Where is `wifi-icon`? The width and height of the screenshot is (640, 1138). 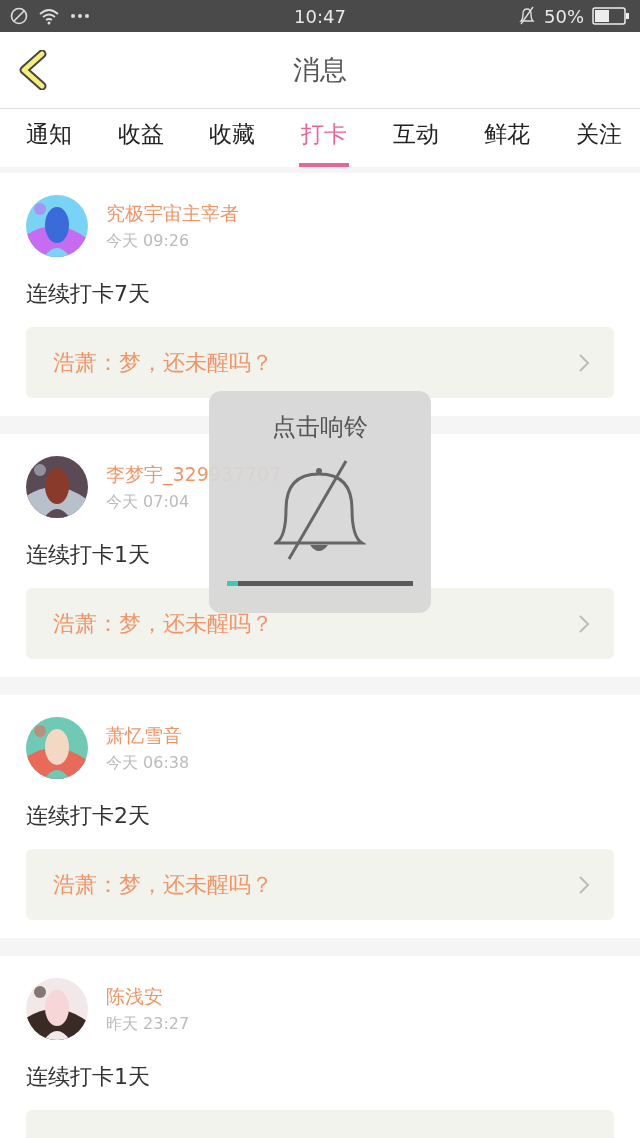
wifi-icon is located at coordinates (49, 16).